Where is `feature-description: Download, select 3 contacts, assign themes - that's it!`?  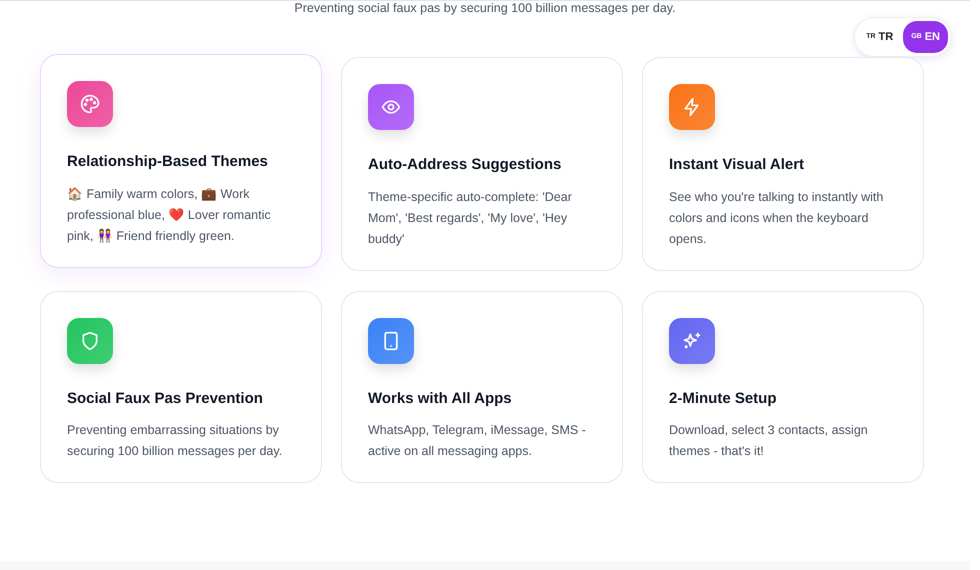 feature-description: Download, select 3 contacts, assign themes - that's it! is located at coordinates (769, 441).